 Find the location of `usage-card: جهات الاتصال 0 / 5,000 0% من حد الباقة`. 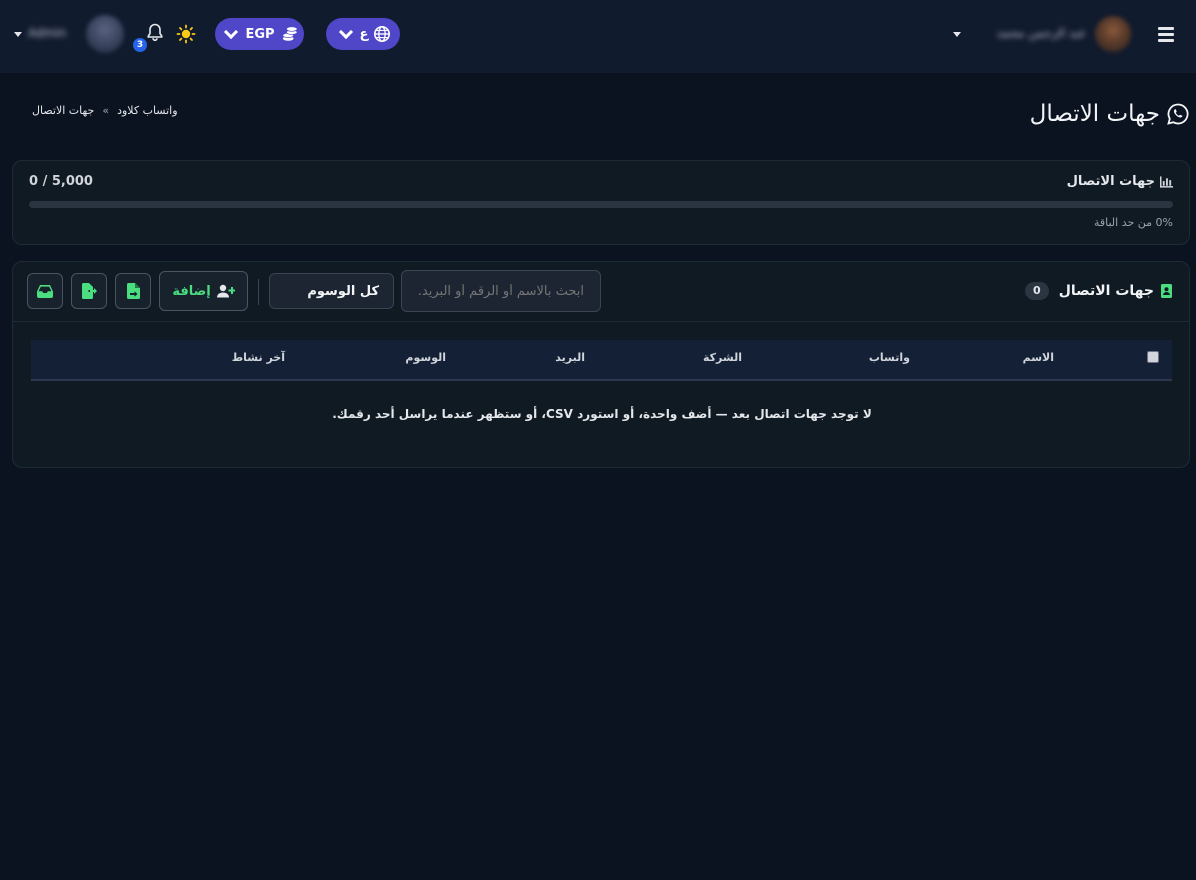

usage-card: جهات الاتصال 0 / 5,000 0% من حد الباقة is located at coordinates (601, 202).